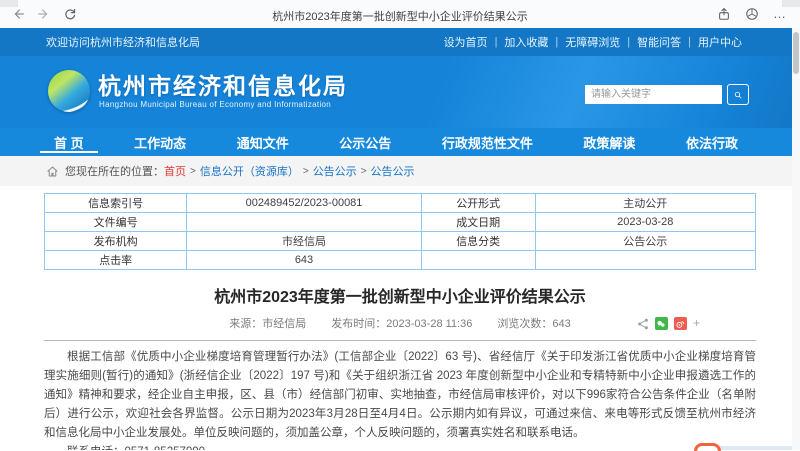 The height and width of the screenshot is (451, 800). What do you see at coordinates (52, 171) in the screenshot?
I see `home-icon` at bounding box center [52, 171].